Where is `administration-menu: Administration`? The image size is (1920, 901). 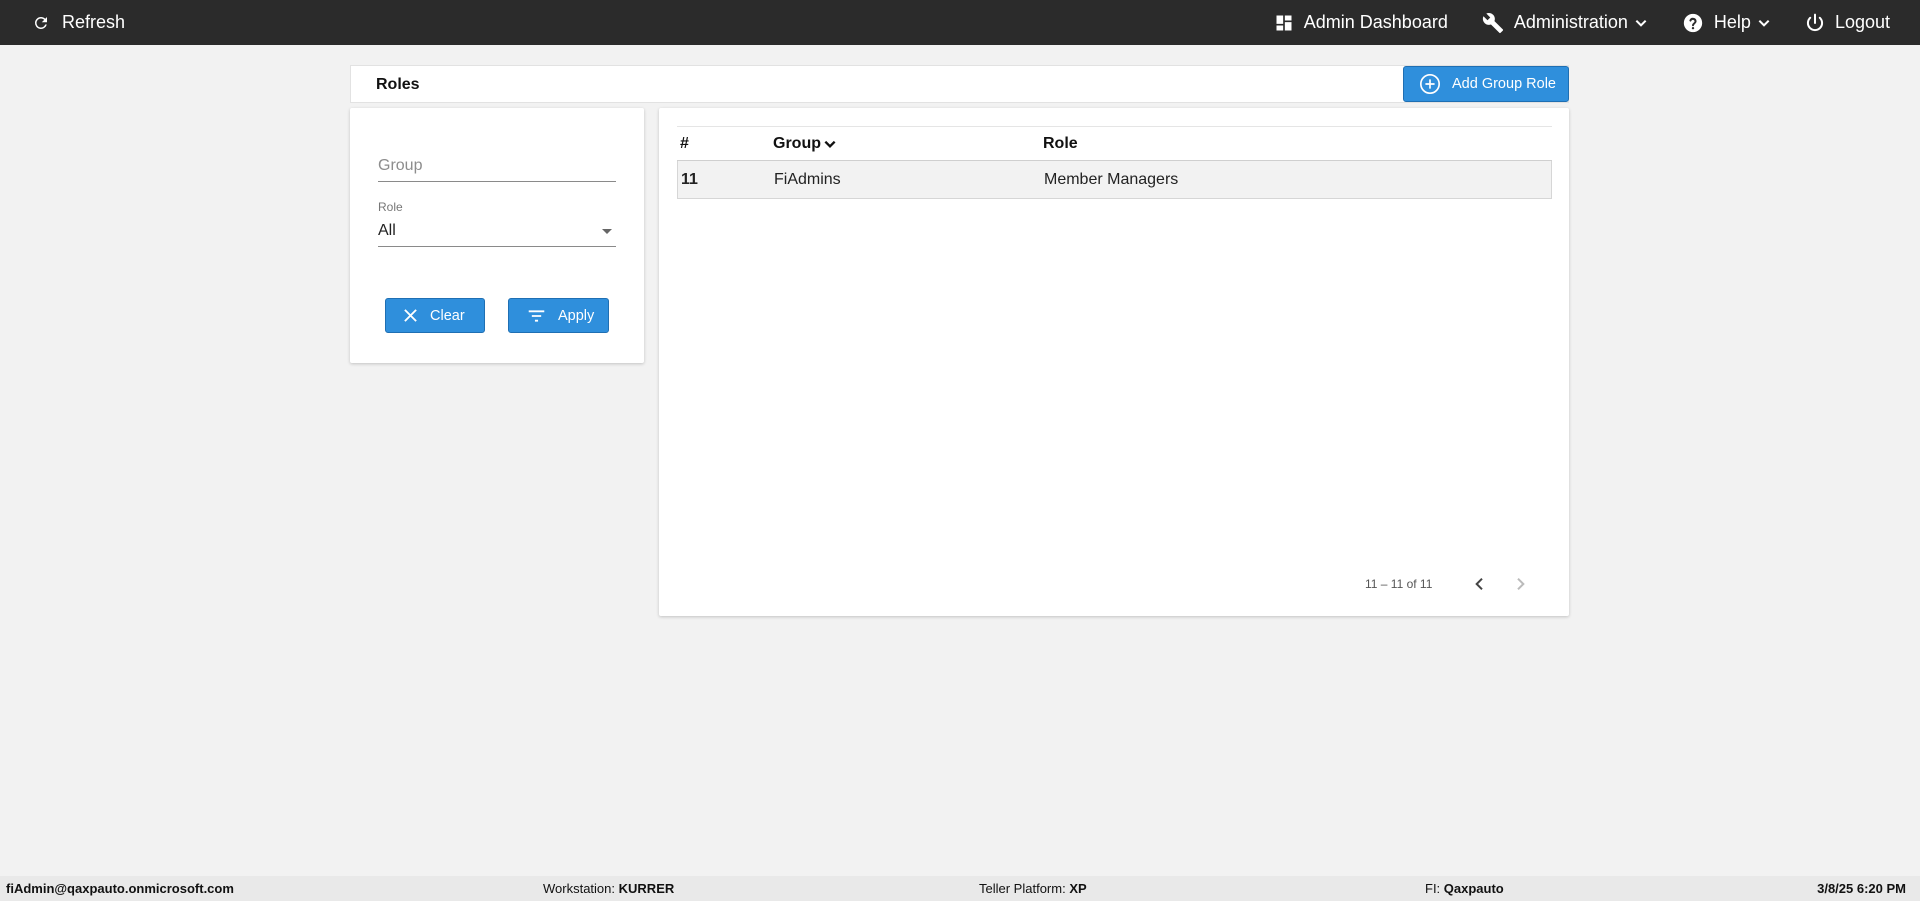 administration-menu: Administration is located at coordinates (1565, 22).